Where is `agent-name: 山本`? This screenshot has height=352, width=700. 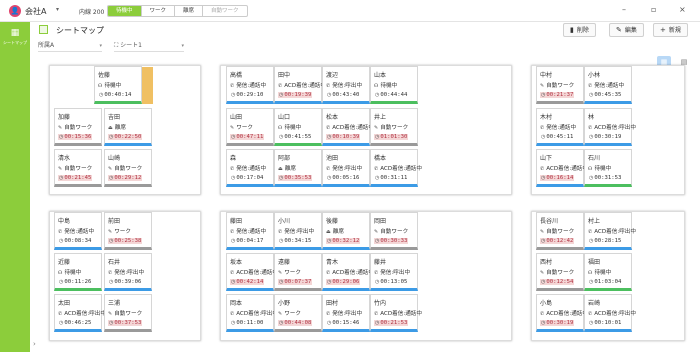 agent-name: 山本 is located at coordinates (380, 75).